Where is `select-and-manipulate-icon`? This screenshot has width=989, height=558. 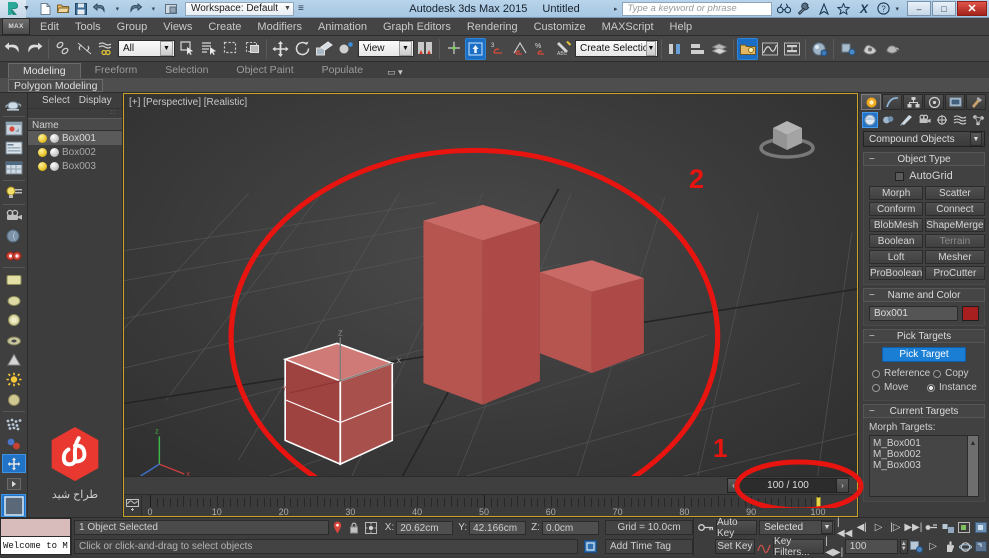
select-and-manipulate-icon is located at coordinates (453, 49).